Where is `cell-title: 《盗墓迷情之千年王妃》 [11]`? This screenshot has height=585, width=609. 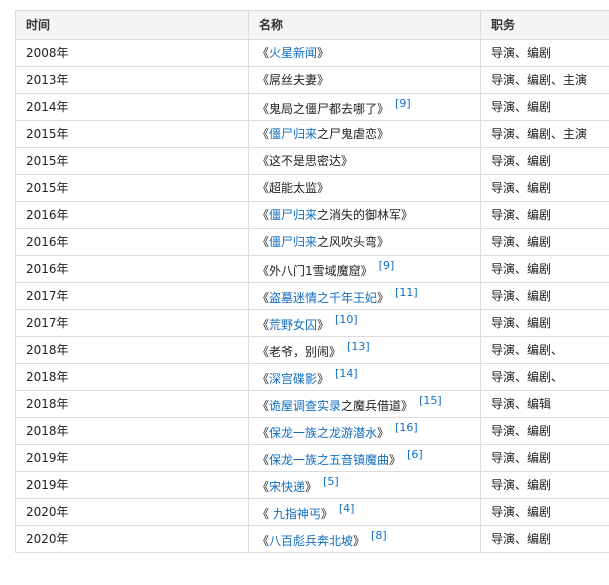 cell-title: 《盗墓迷情之千年王妃》 [11] is located at coordinates (364, 296).